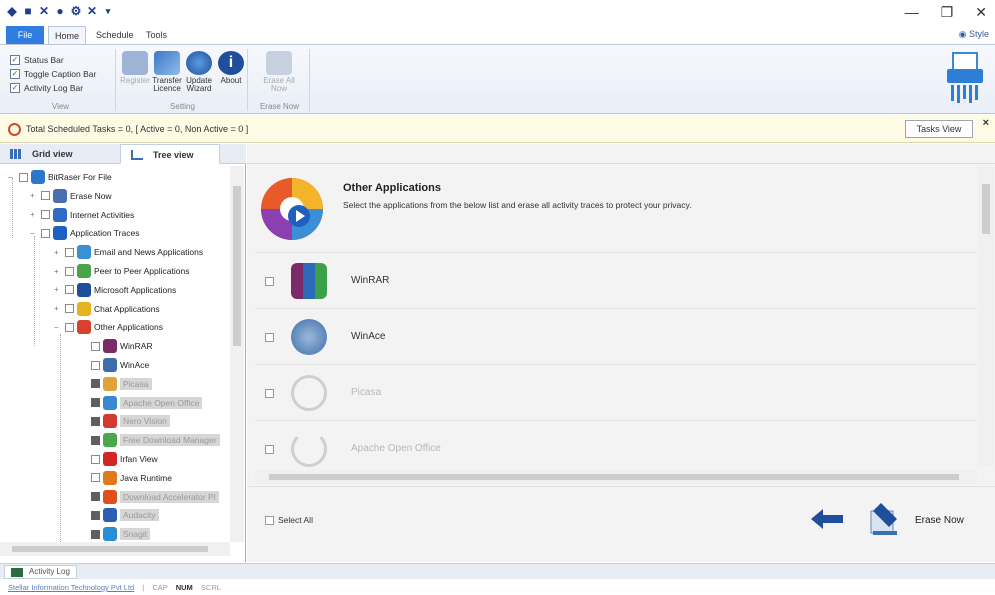  What do you see at coordinates (126, 478) in the screenshot?
I see `tree-item: Java Runtime` at bounding box center [126, 478].